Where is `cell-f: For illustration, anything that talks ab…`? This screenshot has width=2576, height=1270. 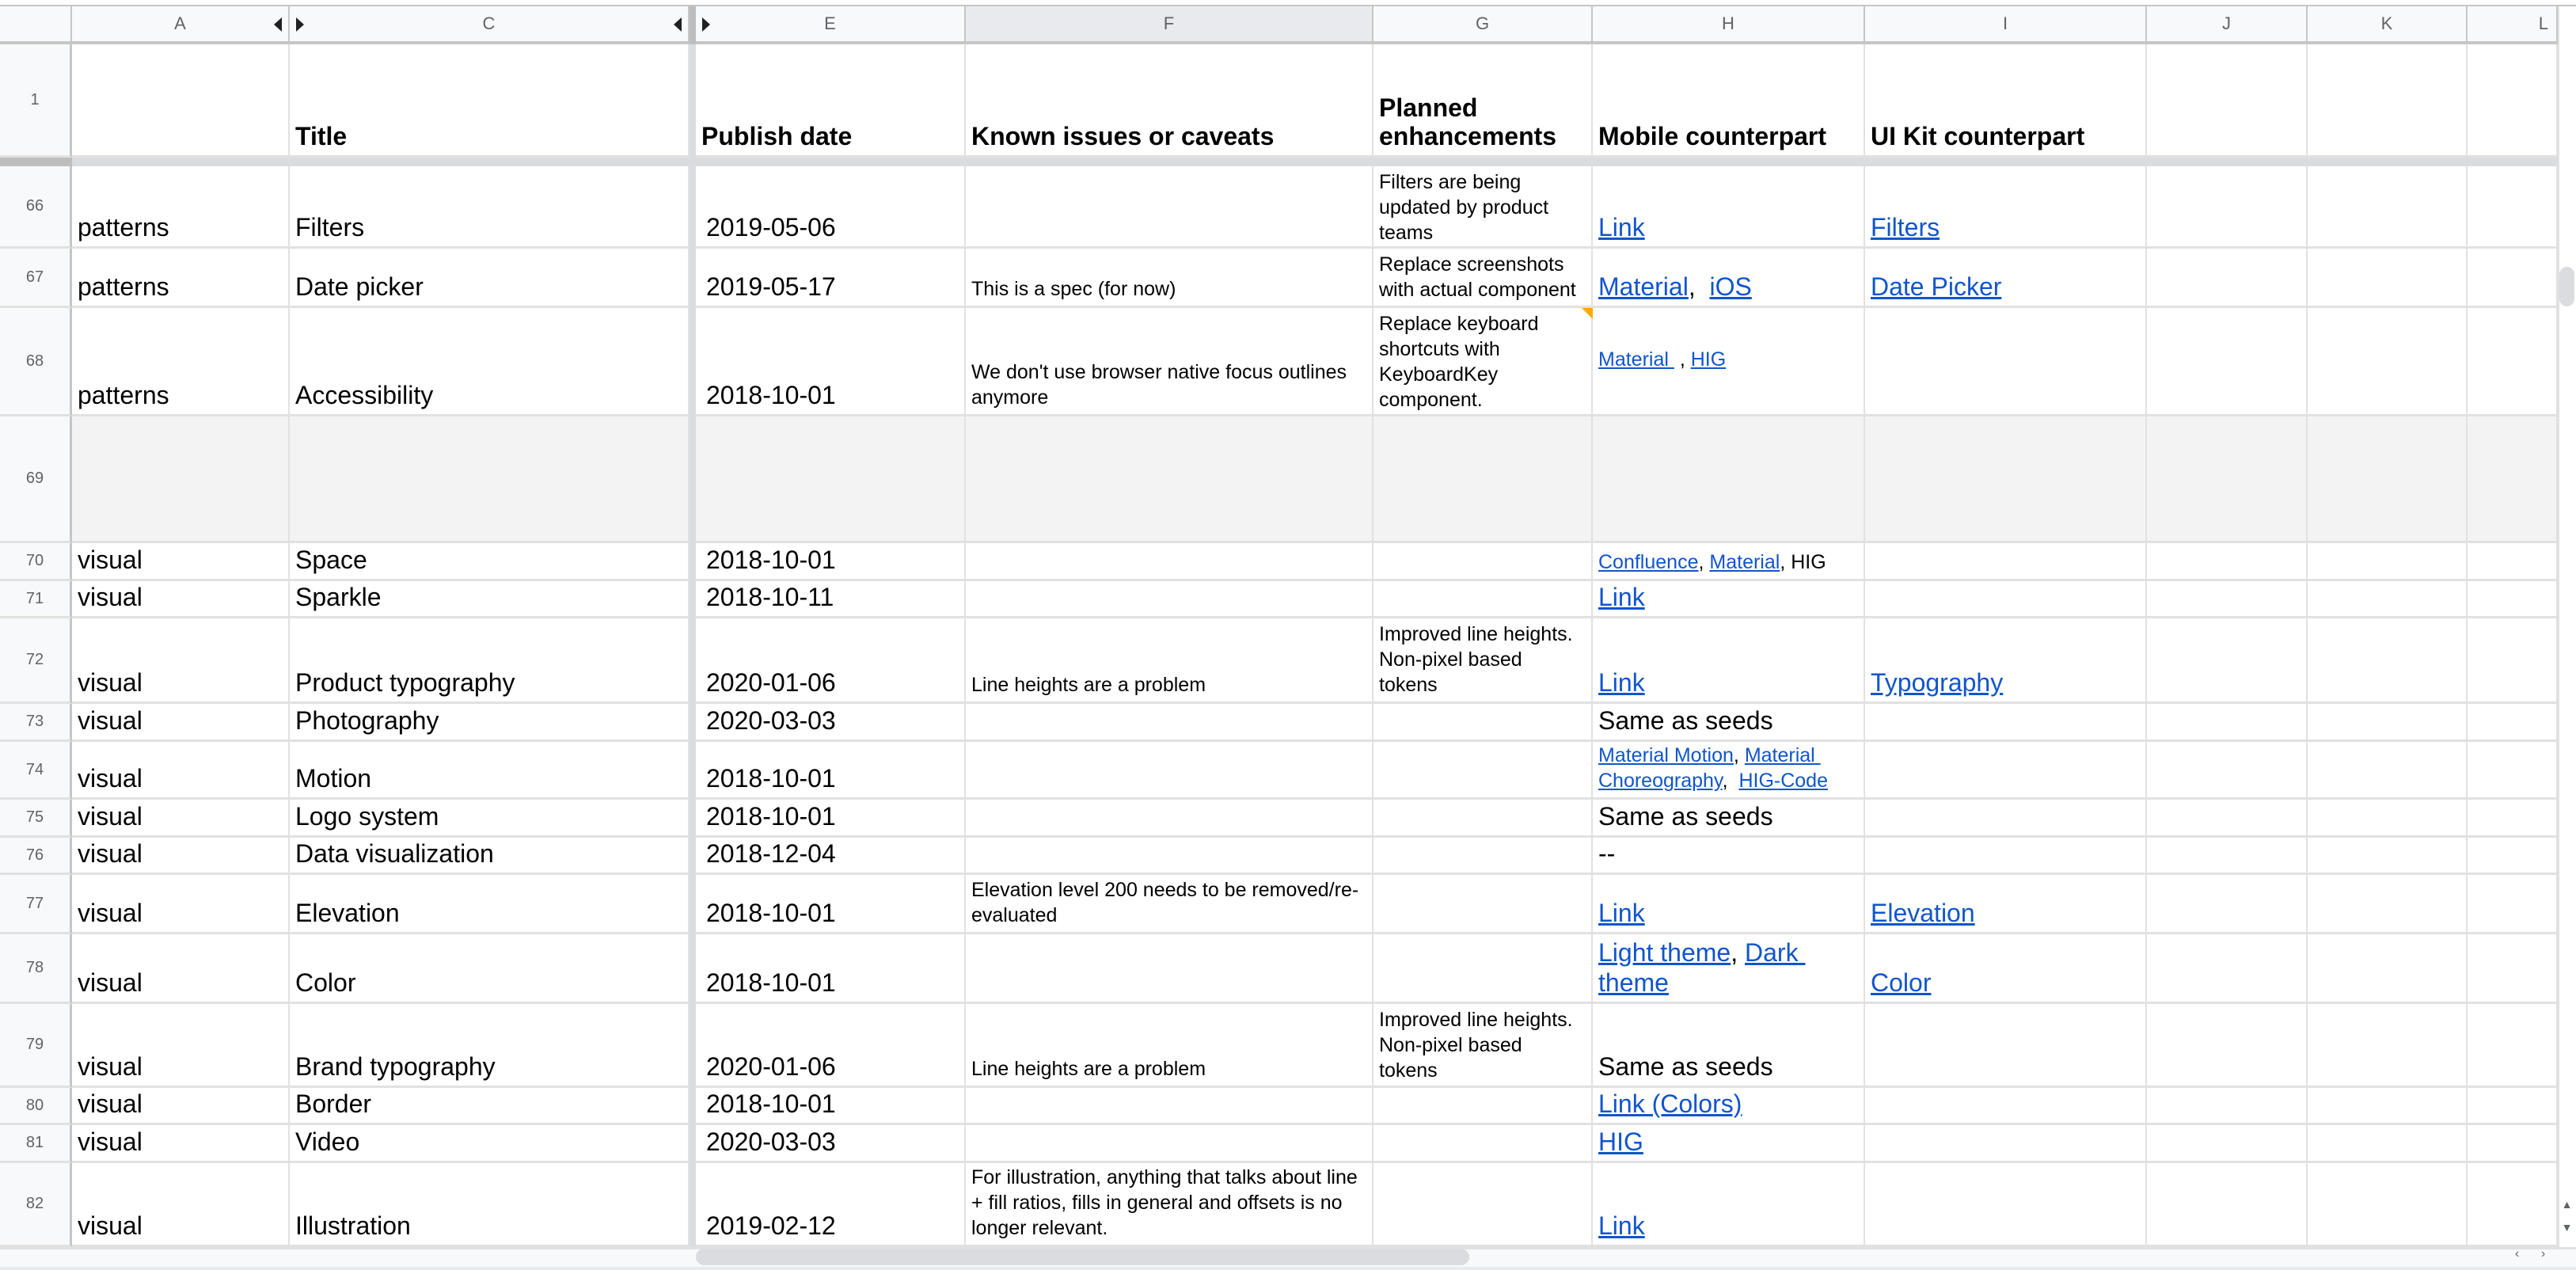
cell-f: For illustration, anything that talks ab… is located at coordinates (1169, 1205).